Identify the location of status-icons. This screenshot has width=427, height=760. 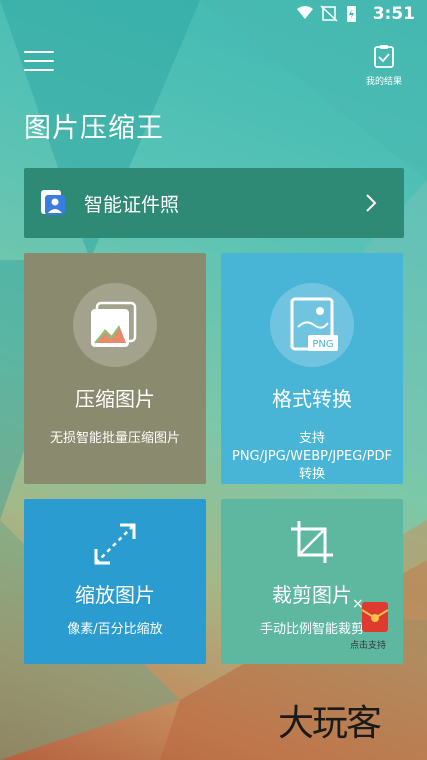
(326, 13).